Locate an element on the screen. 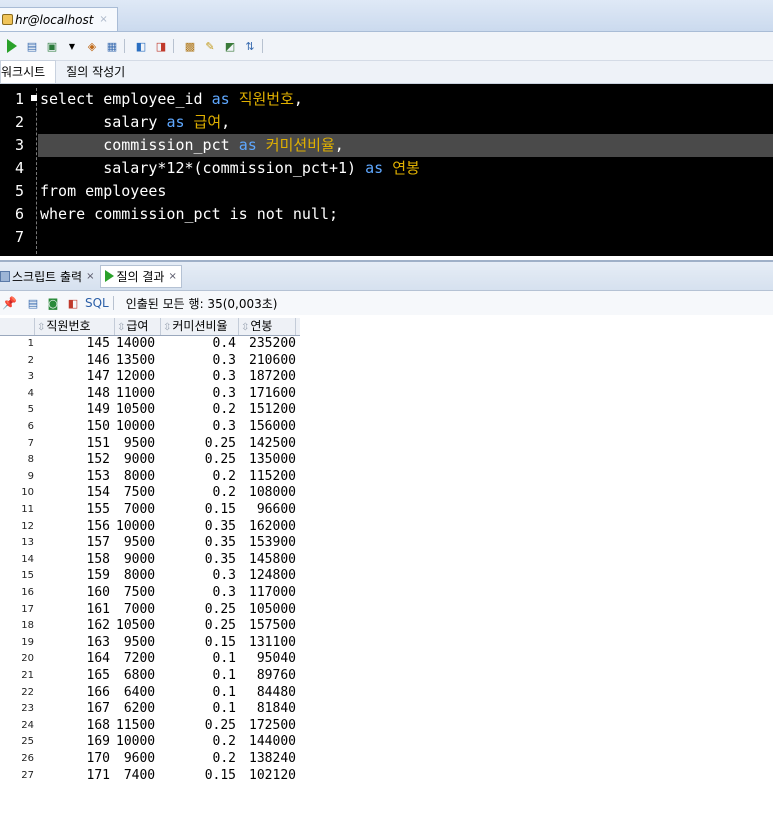 Image resolution: width=773 pixels, height=817 pixels. autotrace-button: ▦ is located at coordinates (112, 46).